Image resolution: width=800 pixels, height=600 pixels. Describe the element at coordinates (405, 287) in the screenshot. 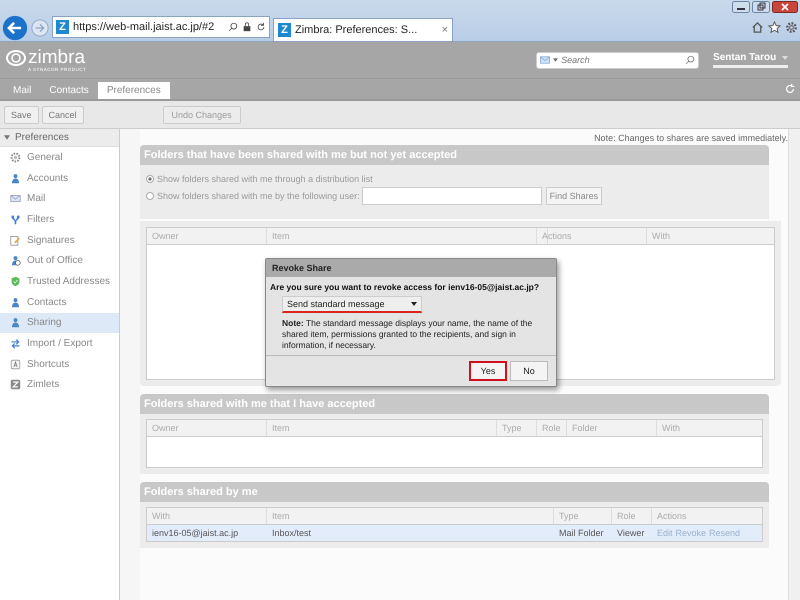

I see `dialog-question: Are you sure you want to revoke access for ienv16-05@jaist.ac.jp?` at that location.